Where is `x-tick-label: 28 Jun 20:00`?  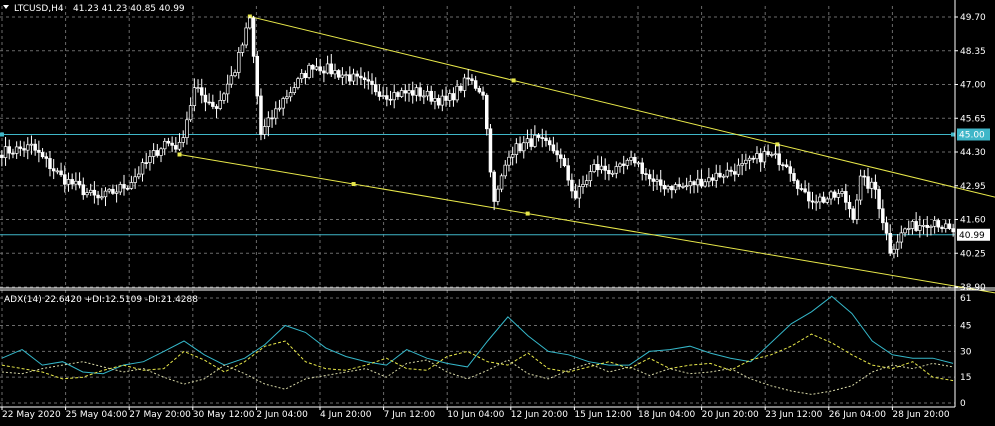
x-tick-label: 28 Jun 20:00 is located at coordinates (920, 415).